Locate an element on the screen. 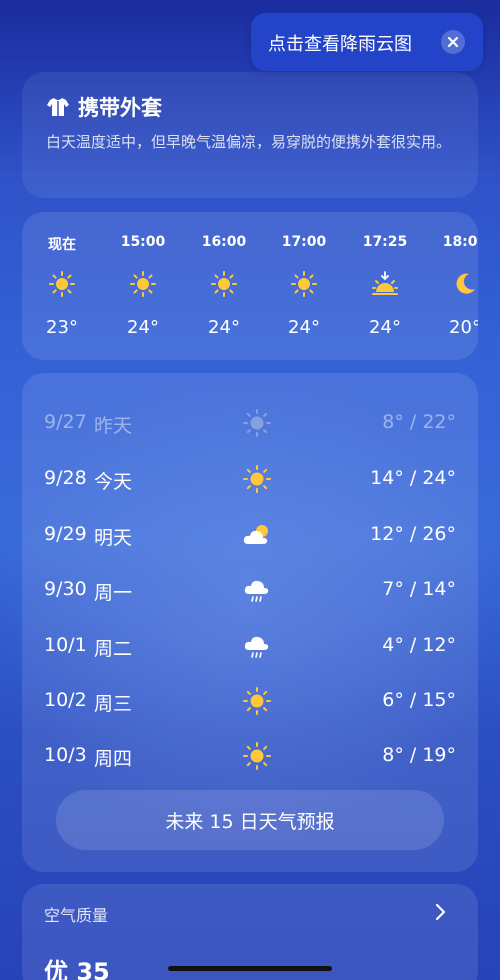 This screenshot has width=500, height=980. hourly-item: 17:25 24° is located at coordinates (385, 286).